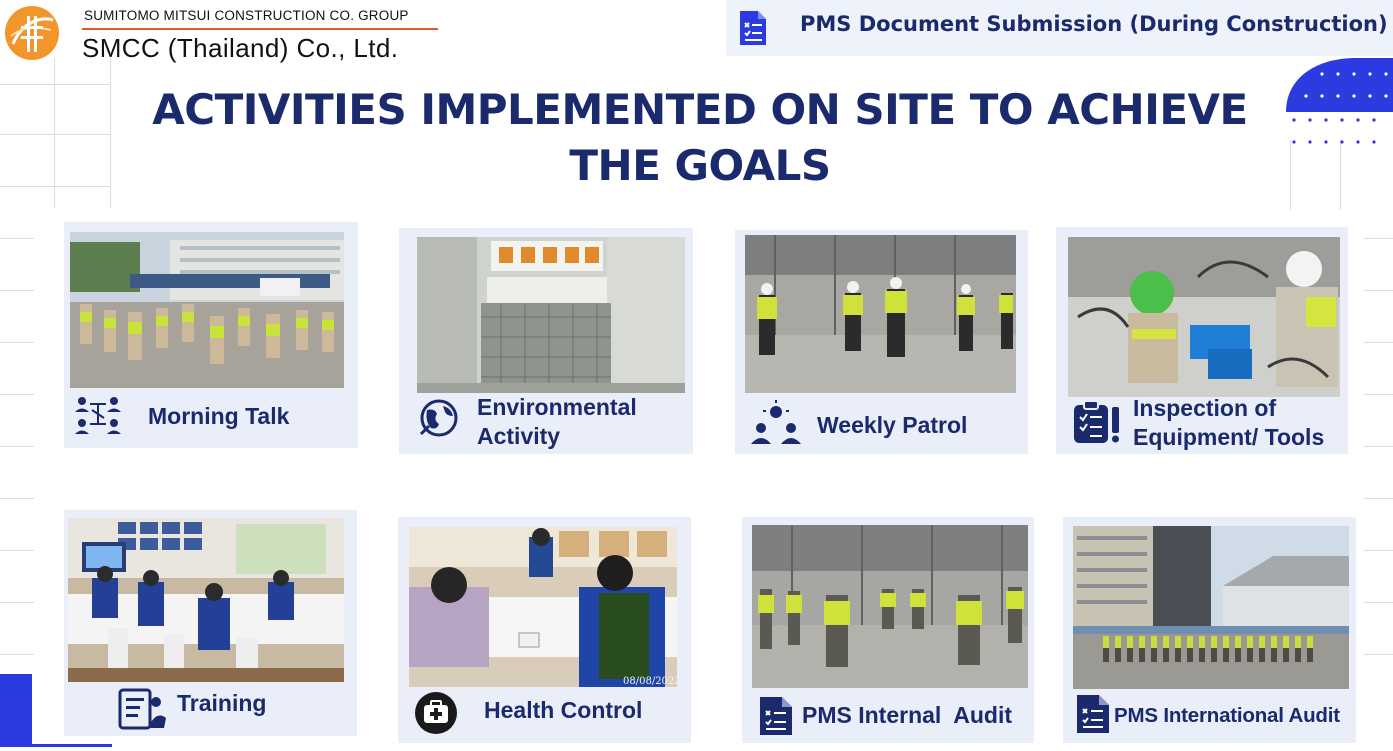  What do you see at coordinates (1097, 424) in the screenshot?
I see `checklist-clipboard-icon` at bounding box center [1097, 424].